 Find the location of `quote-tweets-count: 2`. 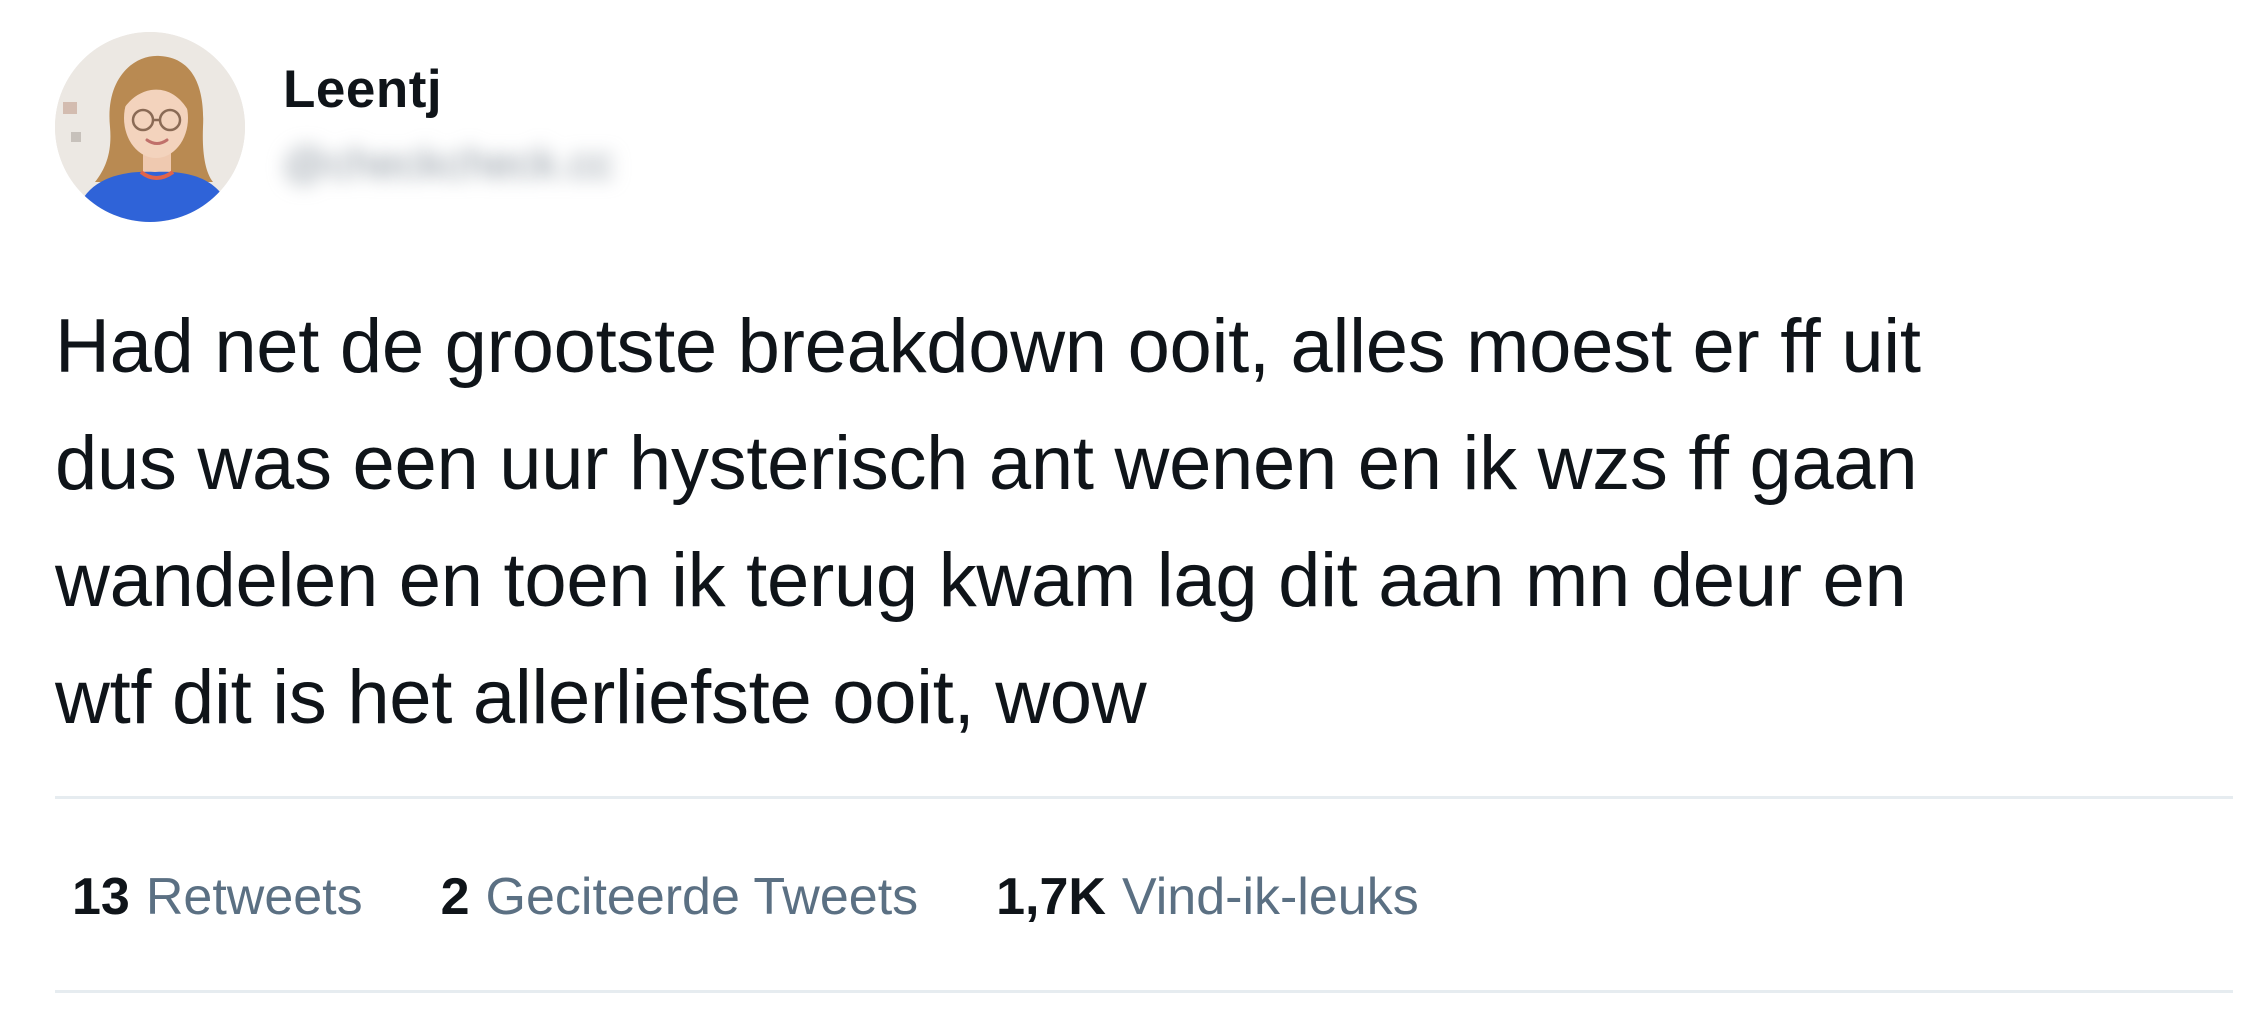

quote-tweets-count: 2 is located at coordinates (455, 897).